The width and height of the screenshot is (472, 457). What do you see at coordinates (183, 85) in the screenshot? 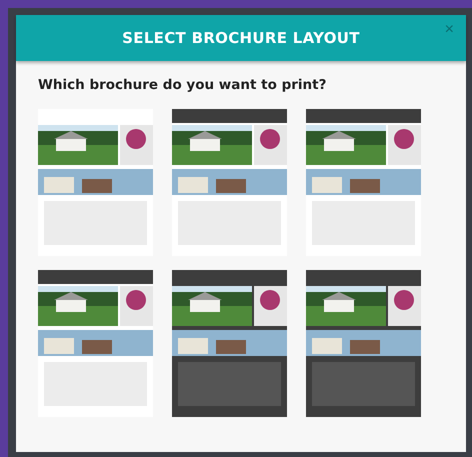
I see `question-text: Which brochure do you want to print?` at bounding box center [183, 85].